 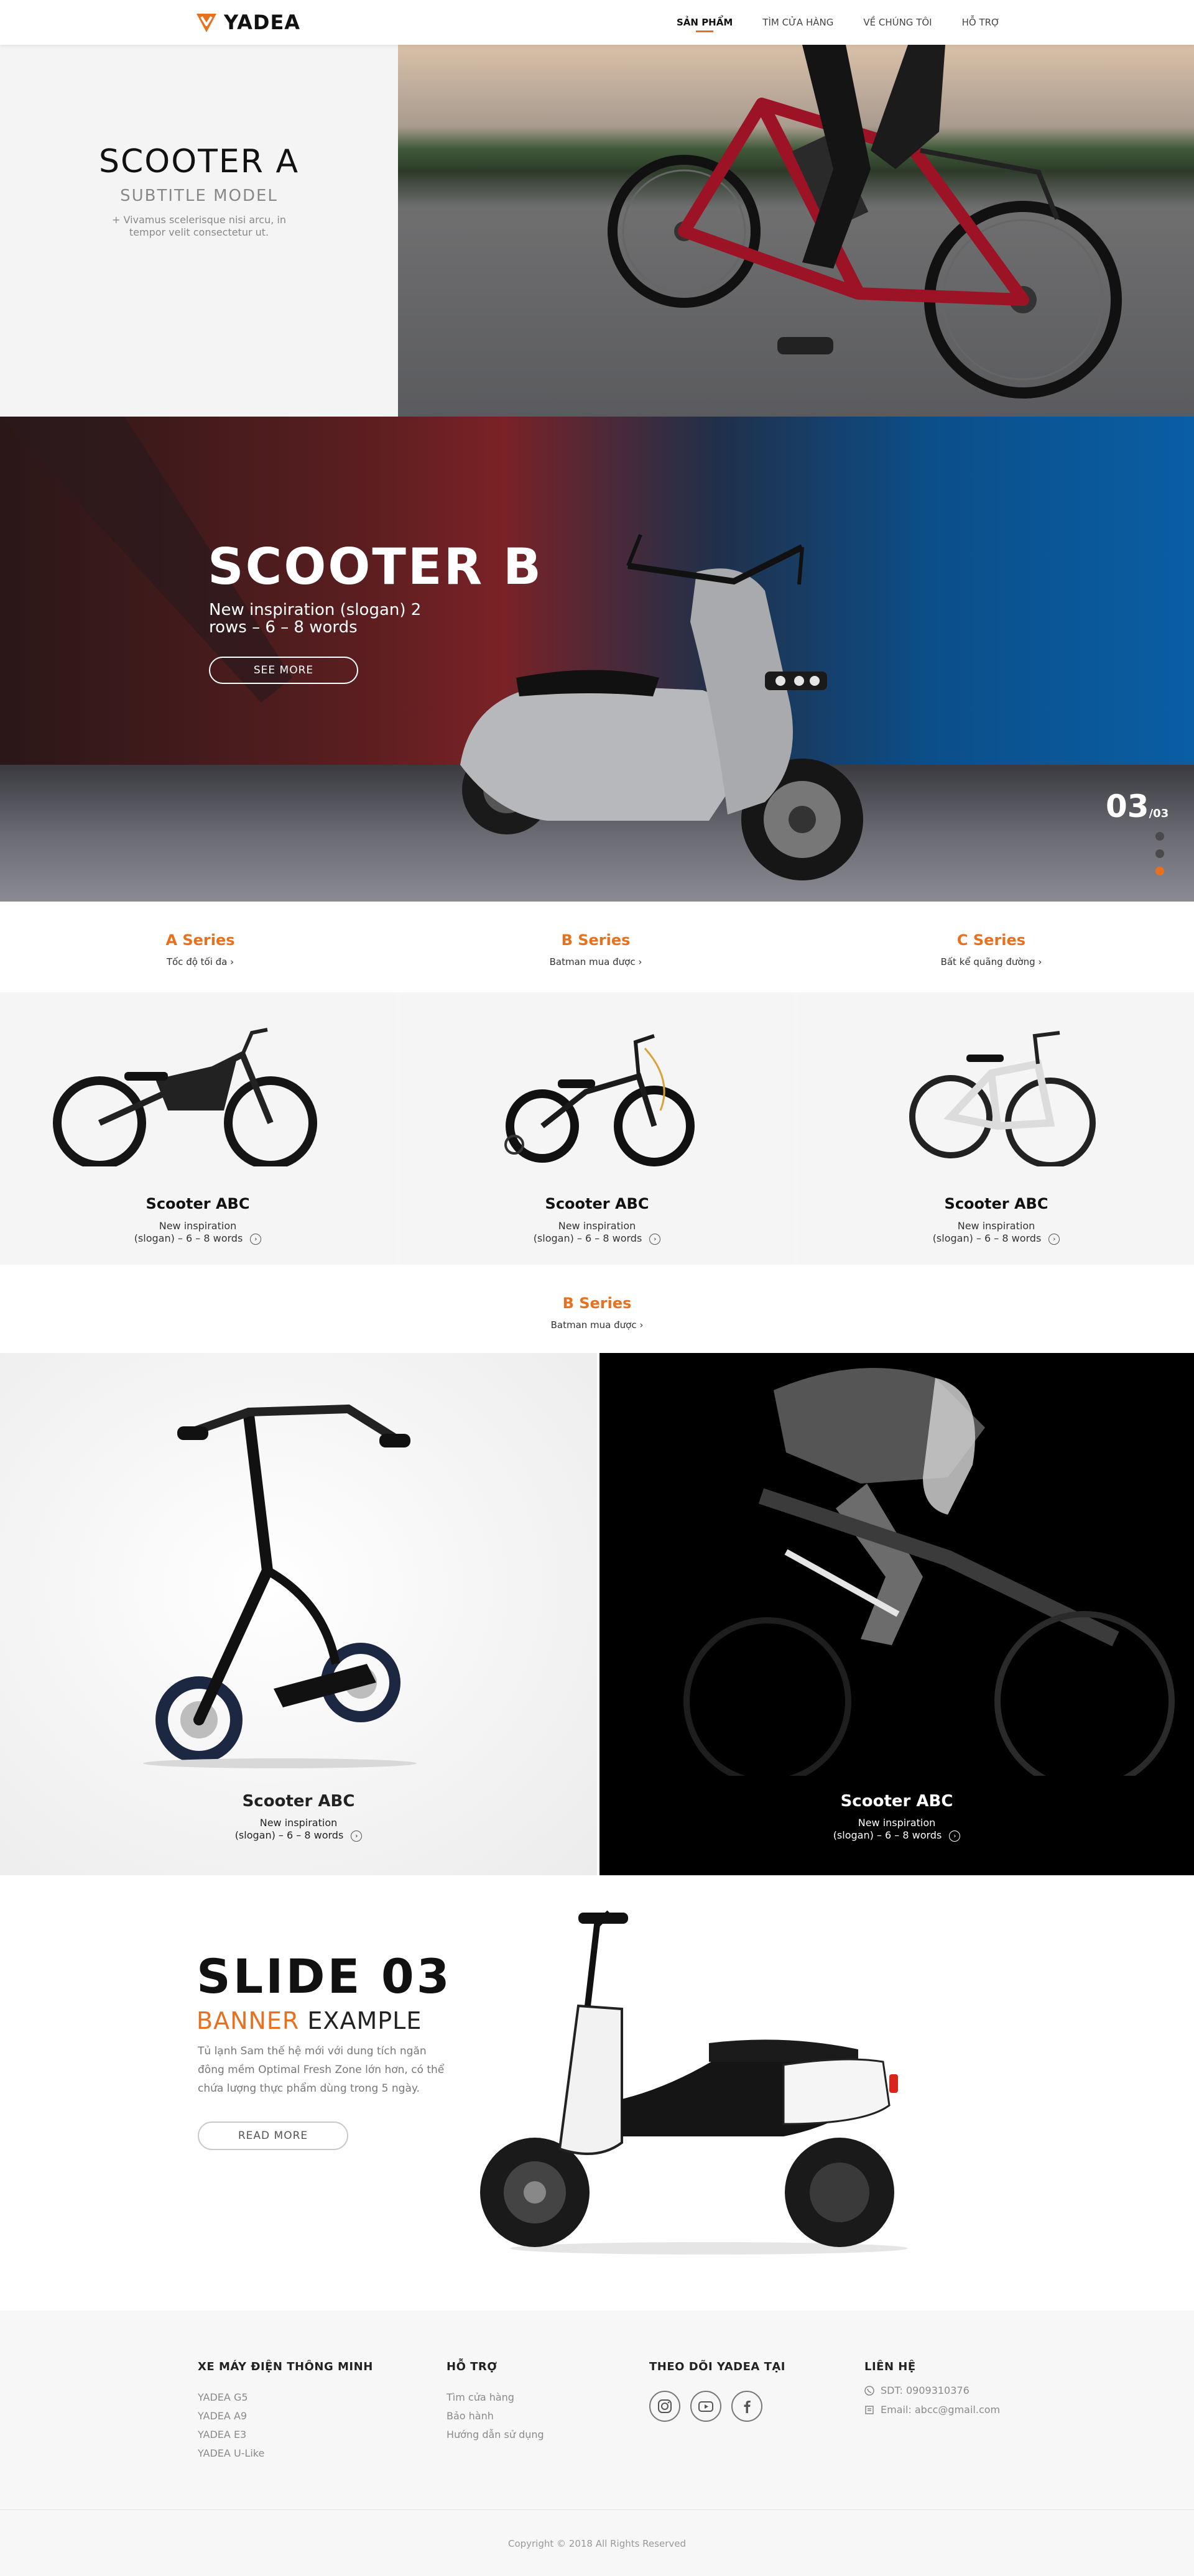 I want to click on footer-heading: LIÊN HỆ, so click(x=890, y=2366).